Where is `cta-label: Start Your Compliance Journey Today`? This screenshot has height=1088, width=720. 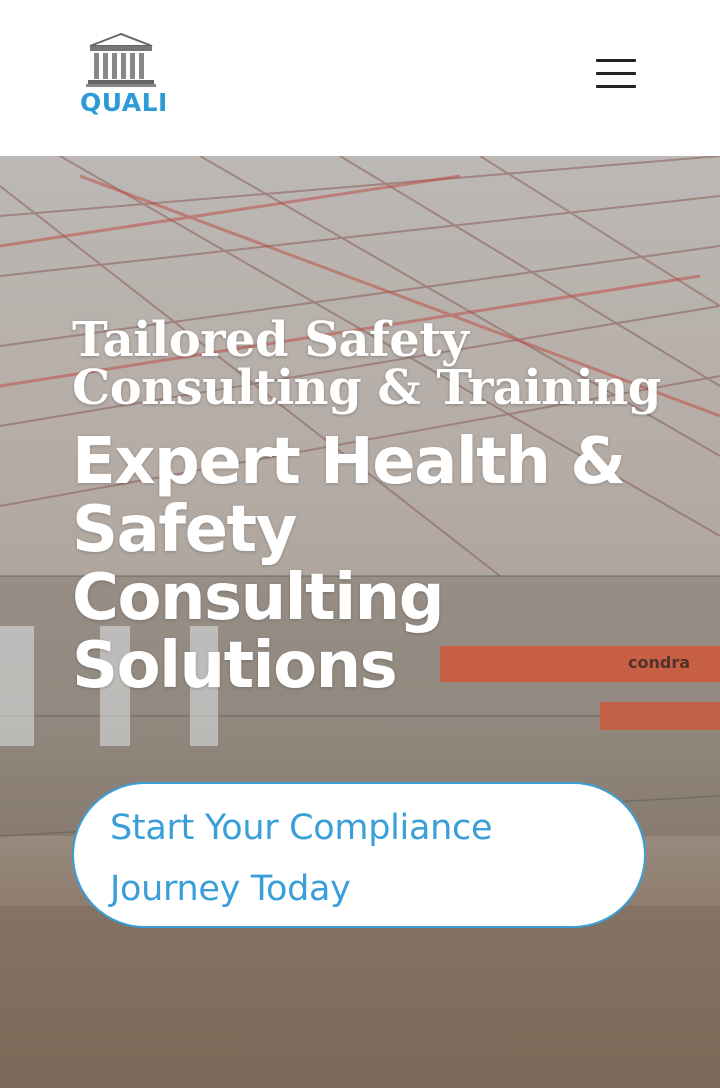
cta-label: Start Your Compliance Journey Today is located at coordinates (301, 858).